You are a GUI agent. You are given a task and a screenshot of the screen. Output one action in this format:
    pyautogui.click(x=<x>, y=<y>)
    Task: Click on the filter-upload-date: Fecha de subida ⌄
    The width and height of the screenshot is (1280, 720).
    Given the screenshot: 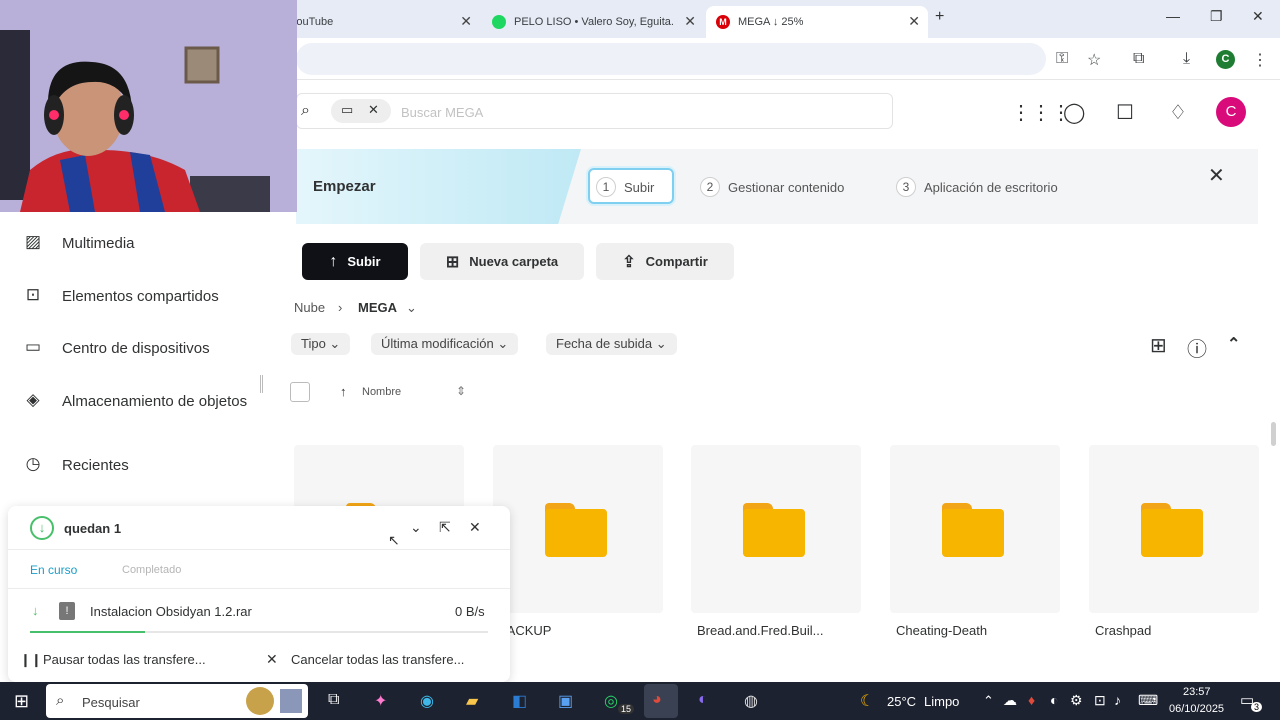 What is the action you would take?
    pyautogui.click(x=611, y=344)
    